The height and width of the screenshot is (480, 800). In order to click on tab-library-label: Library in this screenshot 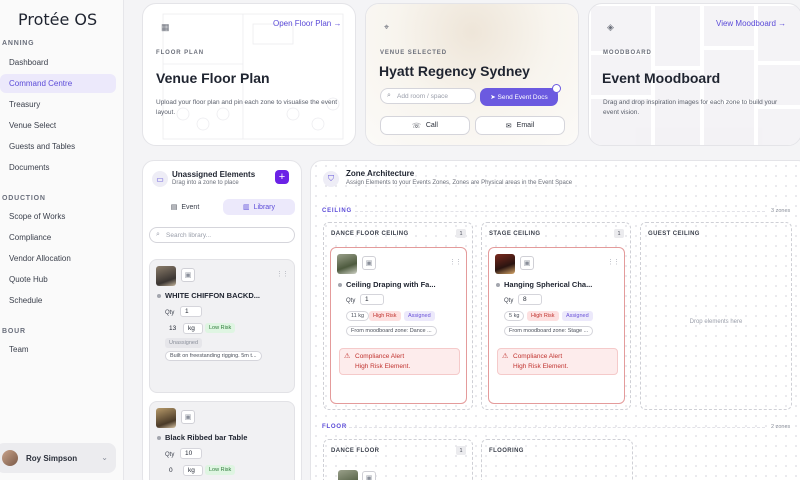, I will do `click(264, 207)`.